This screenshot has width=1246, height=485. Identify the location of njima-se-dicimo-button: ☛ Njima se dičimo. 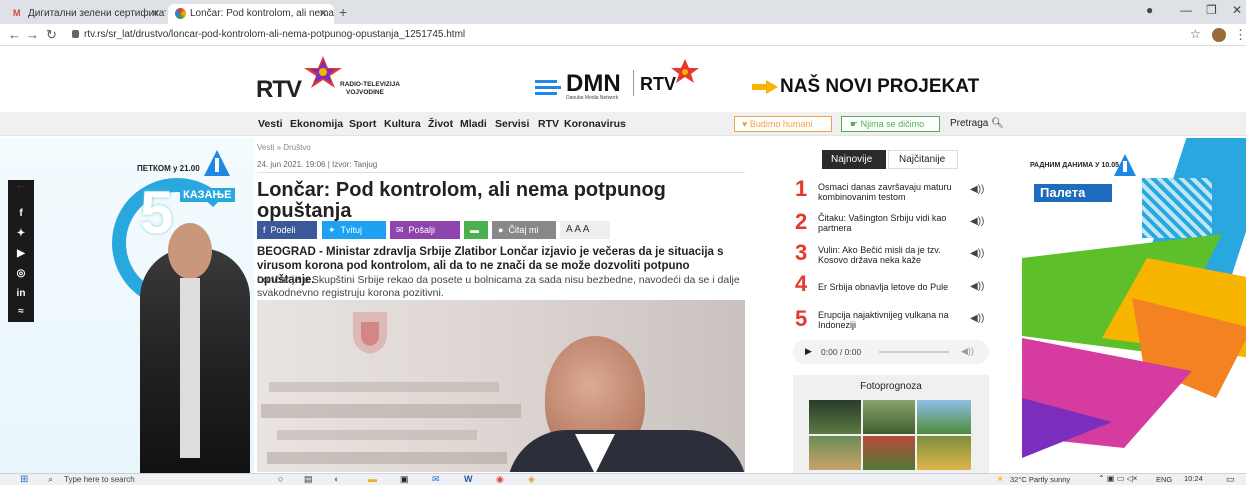
(890, 124).